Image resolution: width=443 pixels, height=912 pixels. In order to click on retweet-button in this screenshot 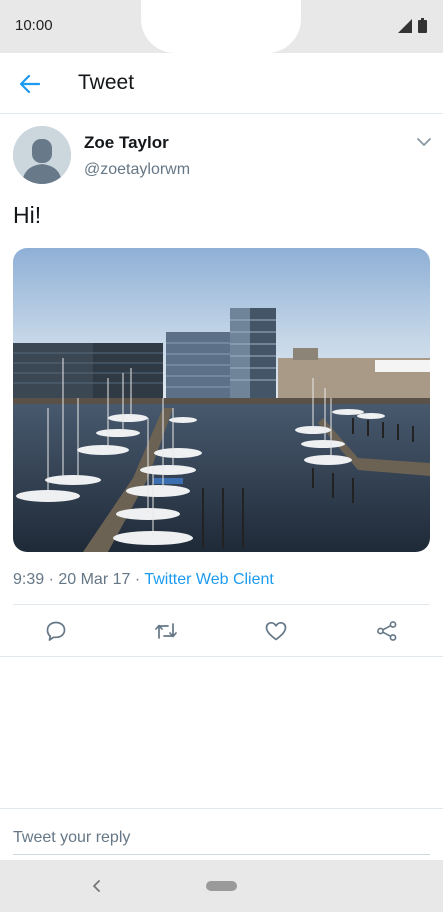, I will do `click(166, 631)`.